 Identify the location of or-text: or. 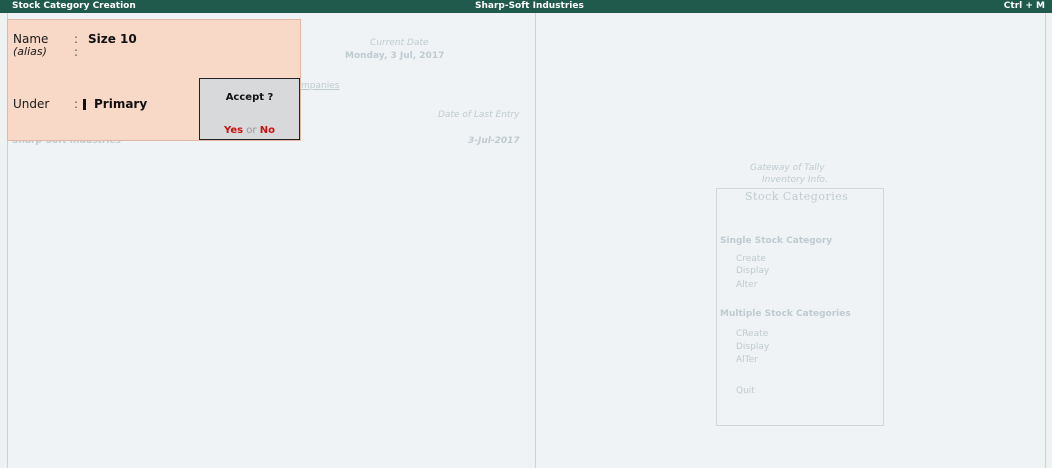
(251, 130).